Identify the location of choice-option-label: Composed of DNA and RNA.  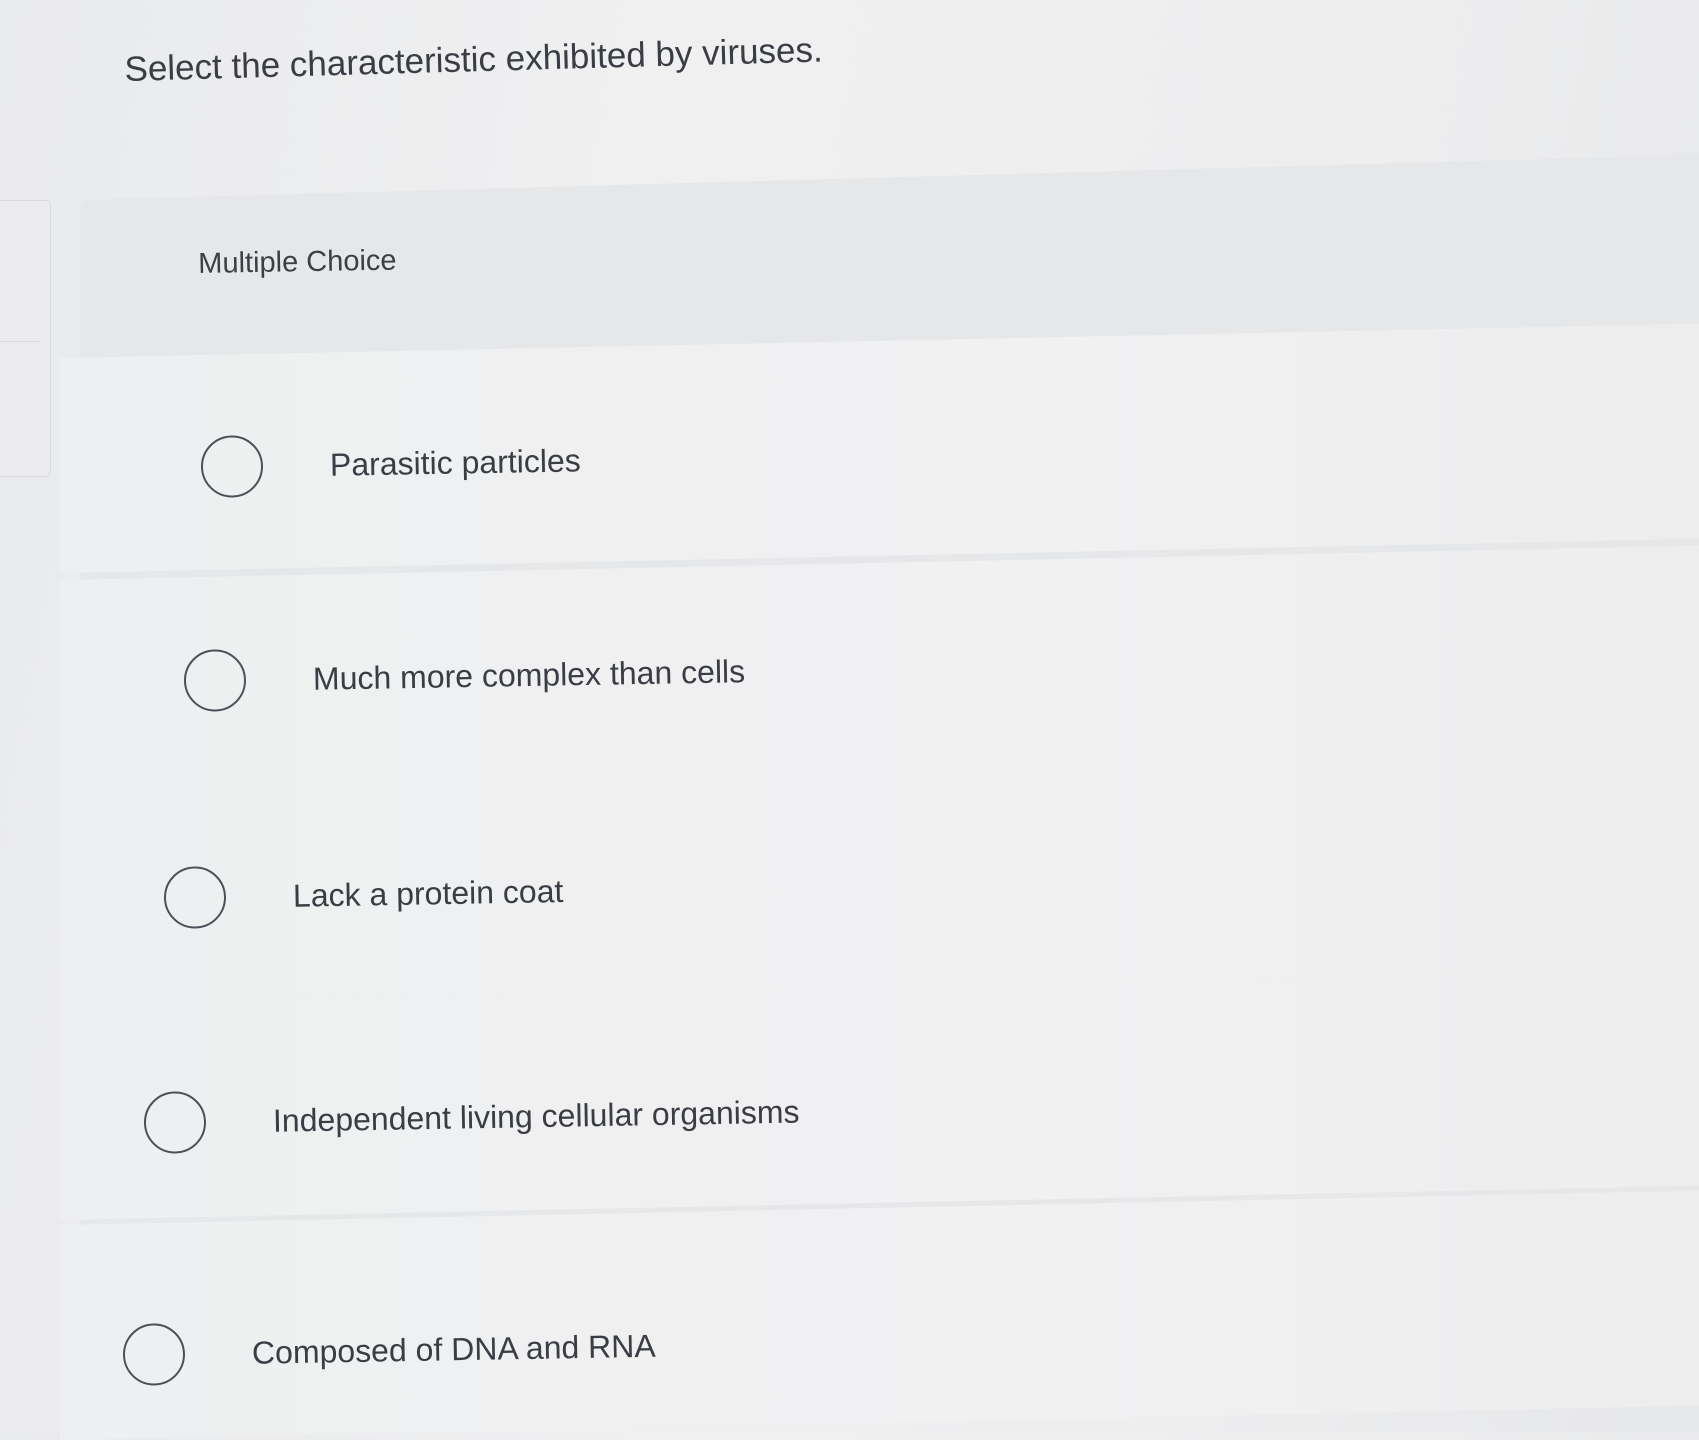
(453, 1349).